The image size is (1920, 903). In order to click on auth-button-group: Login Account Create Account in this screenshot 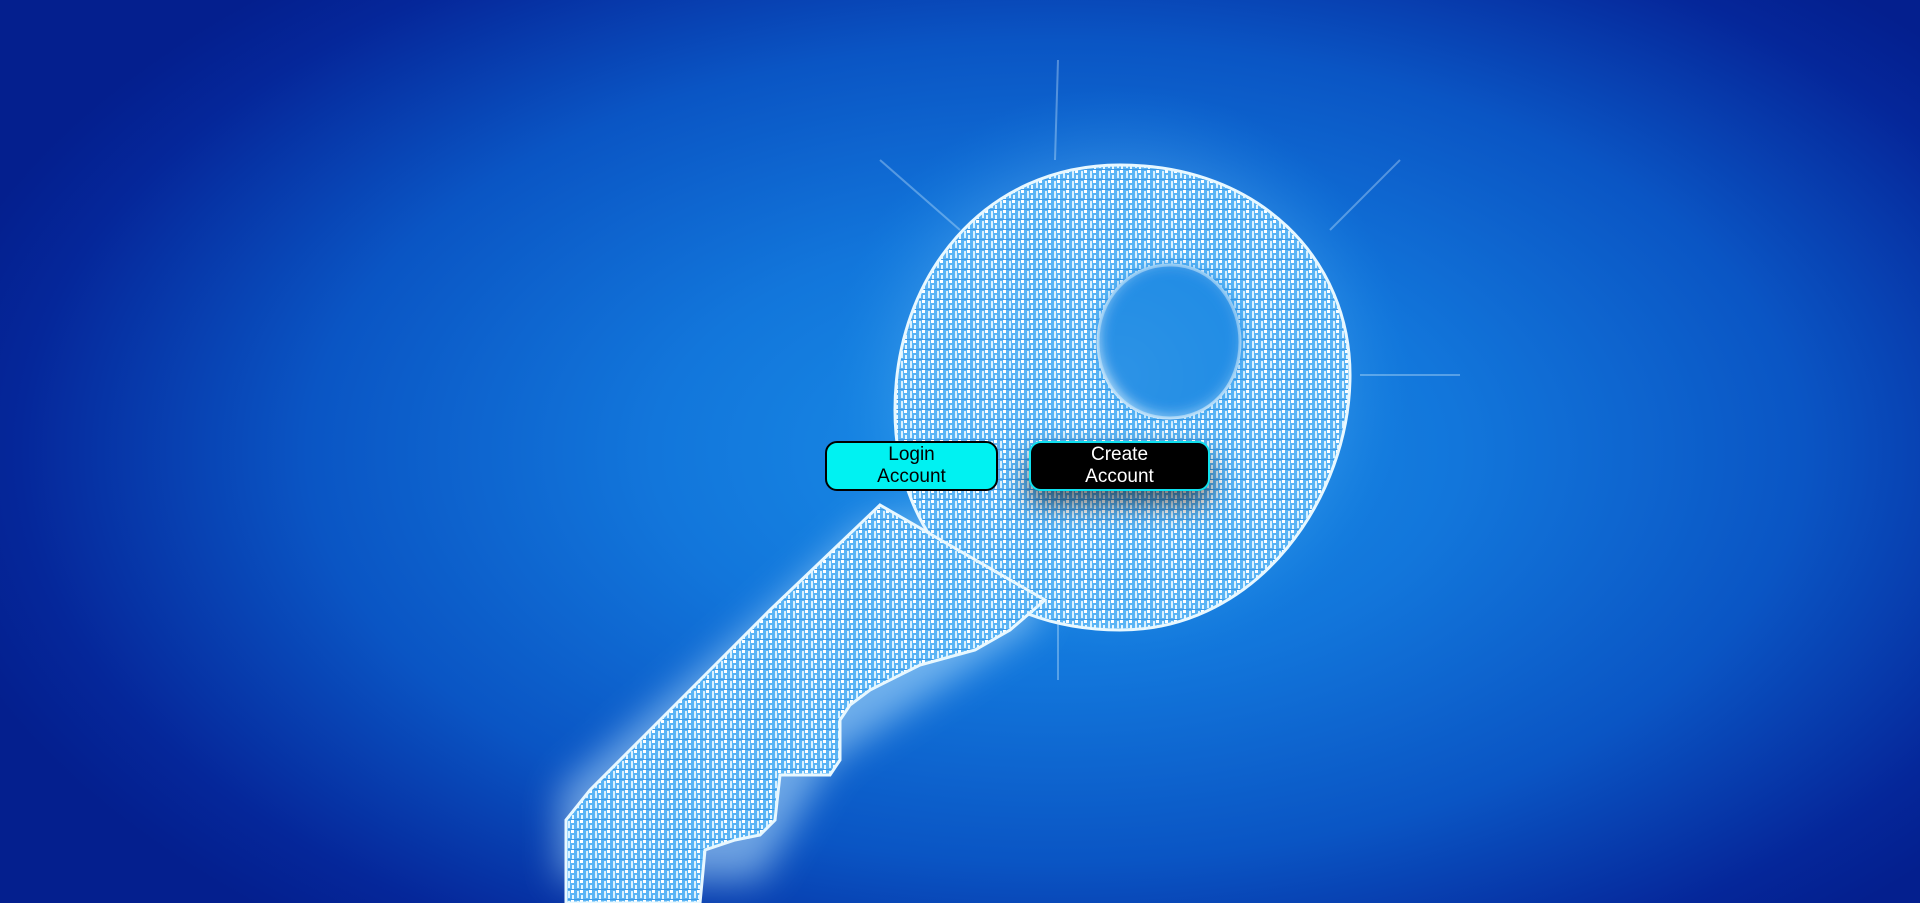, I will do `click(1017, 466)`.